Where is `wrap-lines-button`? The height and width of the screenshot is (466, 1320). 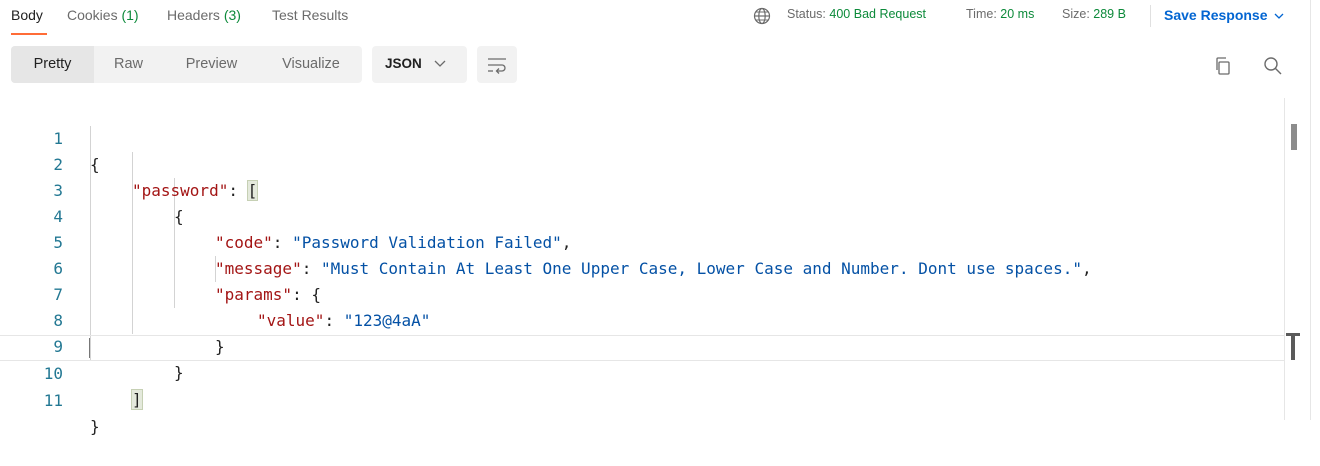 wrap-lines-button is located at coordinates (497, 64).